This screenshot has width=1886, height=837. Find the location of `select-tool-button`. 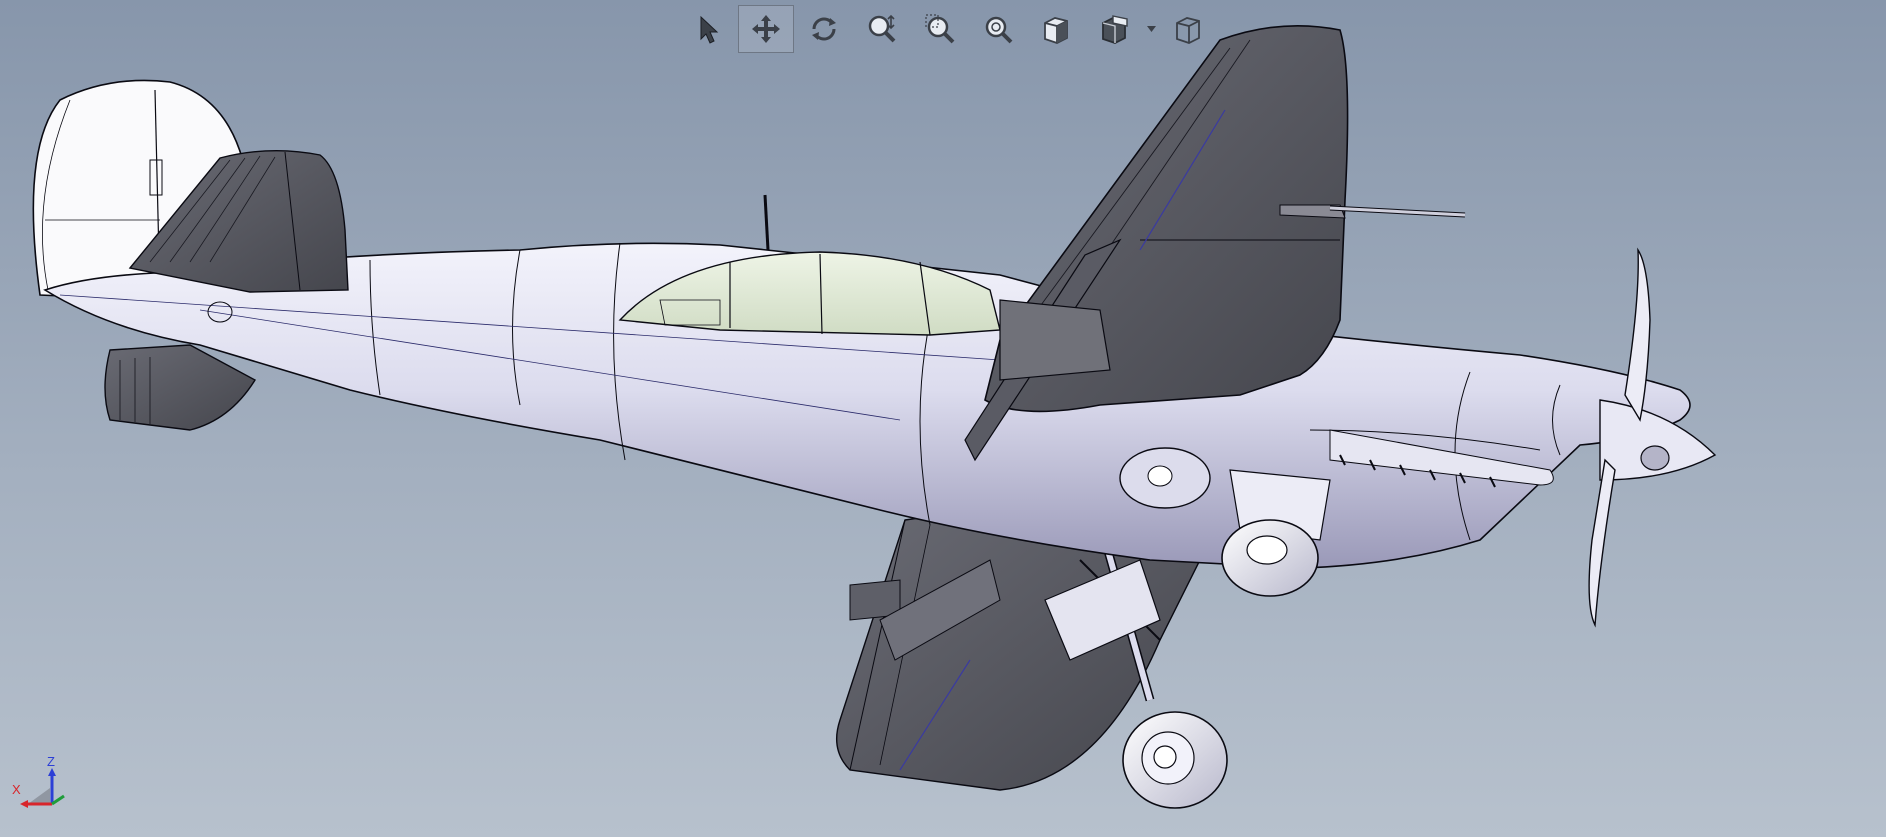

select-tool-button is located at coordinates (708, 29).